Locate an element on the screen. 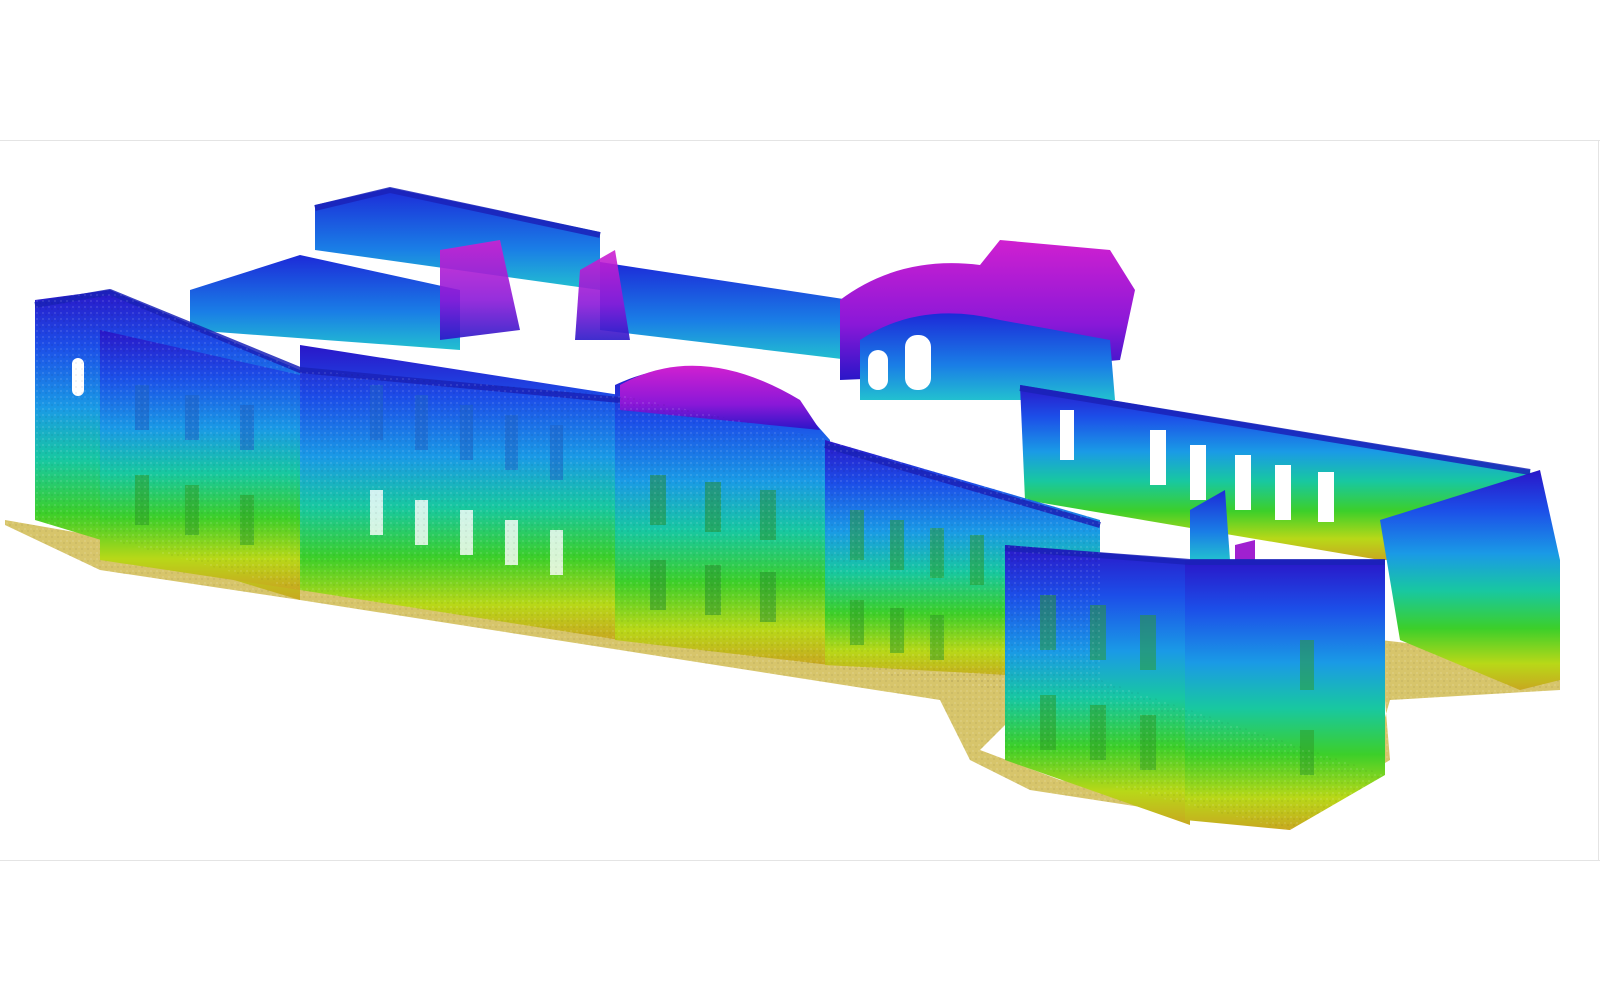 This screenshot has height=1000, width=1600. viewport-bottom-border is located at coordinates (800, 860).